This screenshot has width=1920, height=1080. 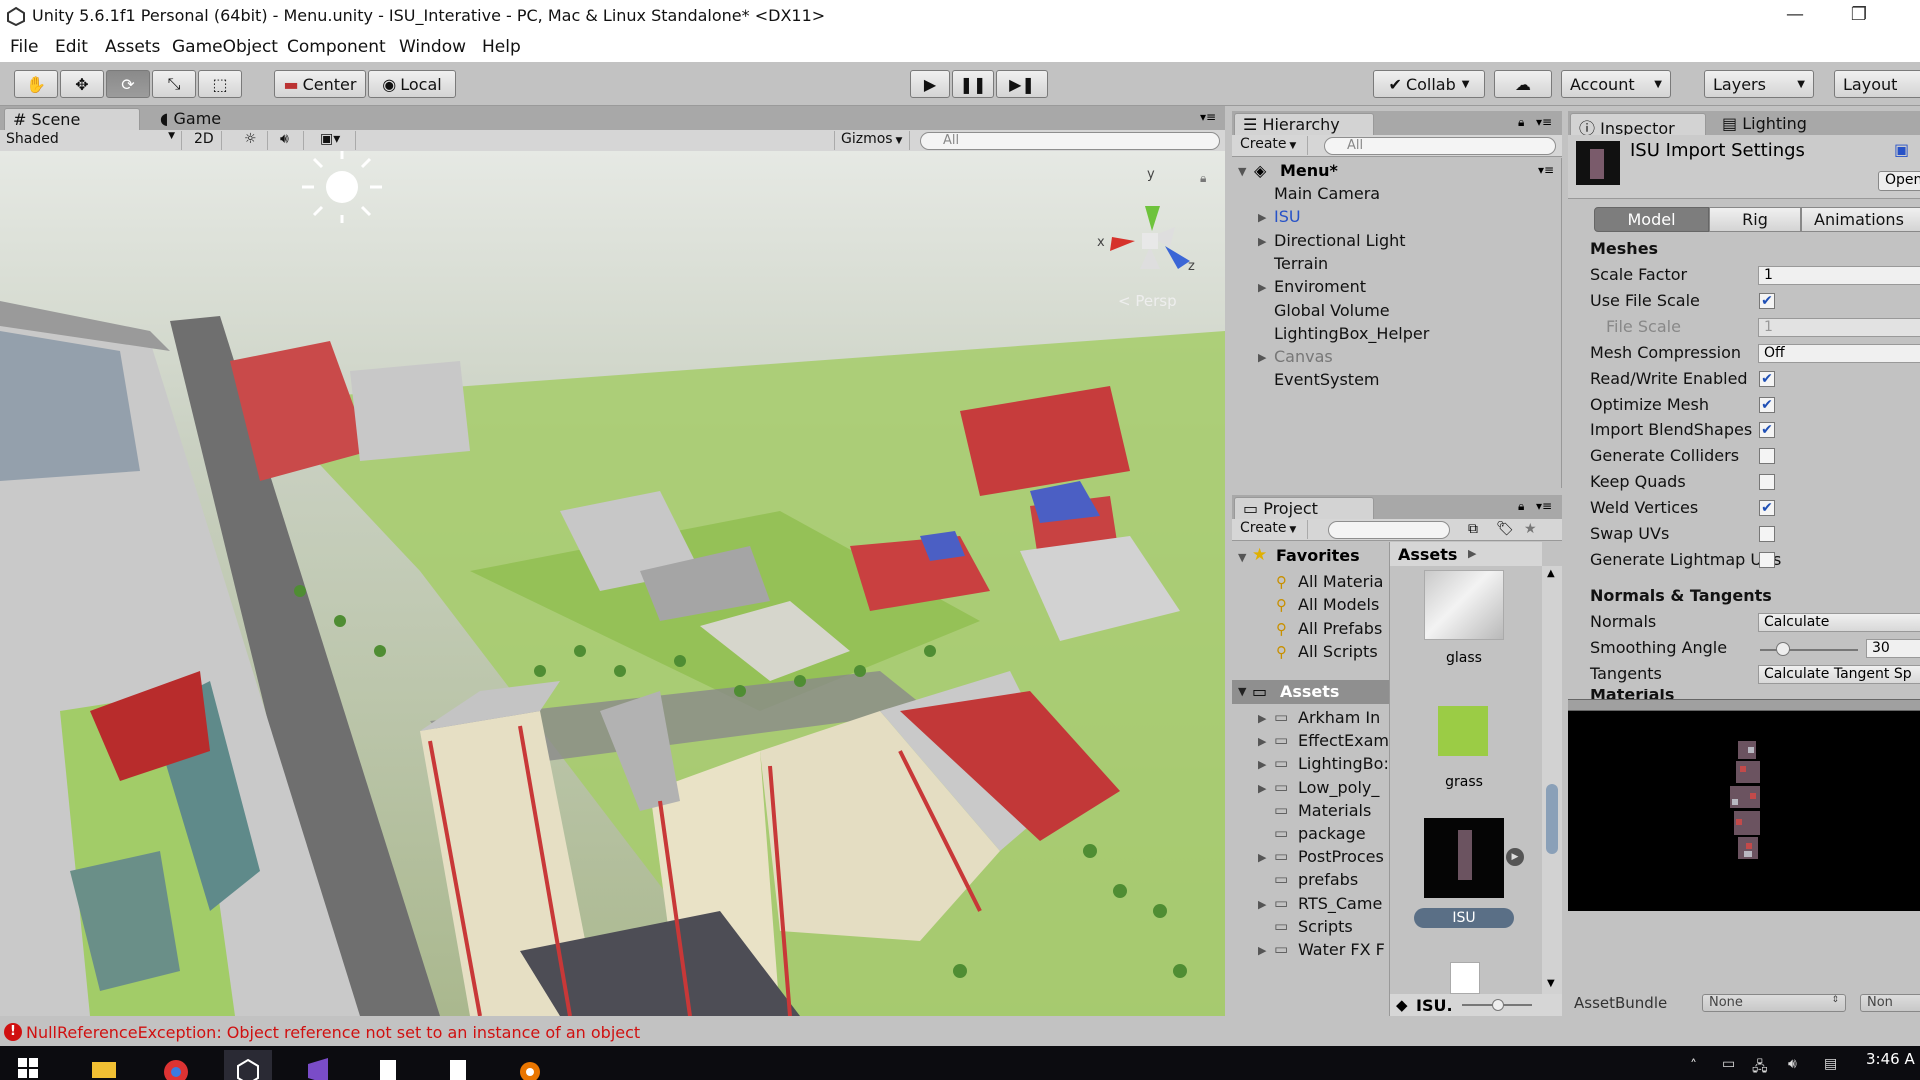 What do you see at coordinates (1464, 658) in the screenshot?
I see `asset-label: glass` at bounding box center [1464, 658].